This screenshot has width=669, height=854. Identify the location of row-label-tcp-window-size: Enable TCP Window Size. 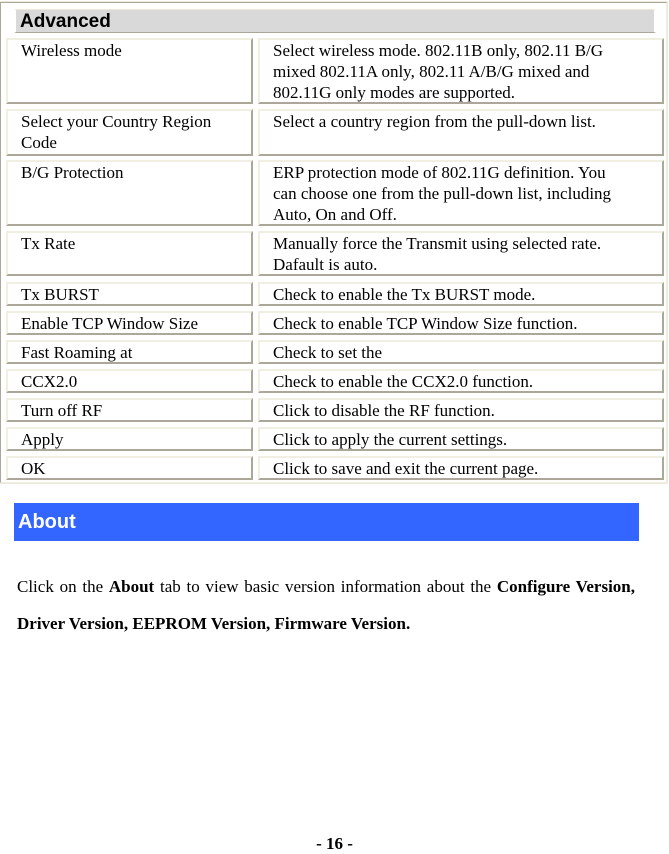
(129, 323).